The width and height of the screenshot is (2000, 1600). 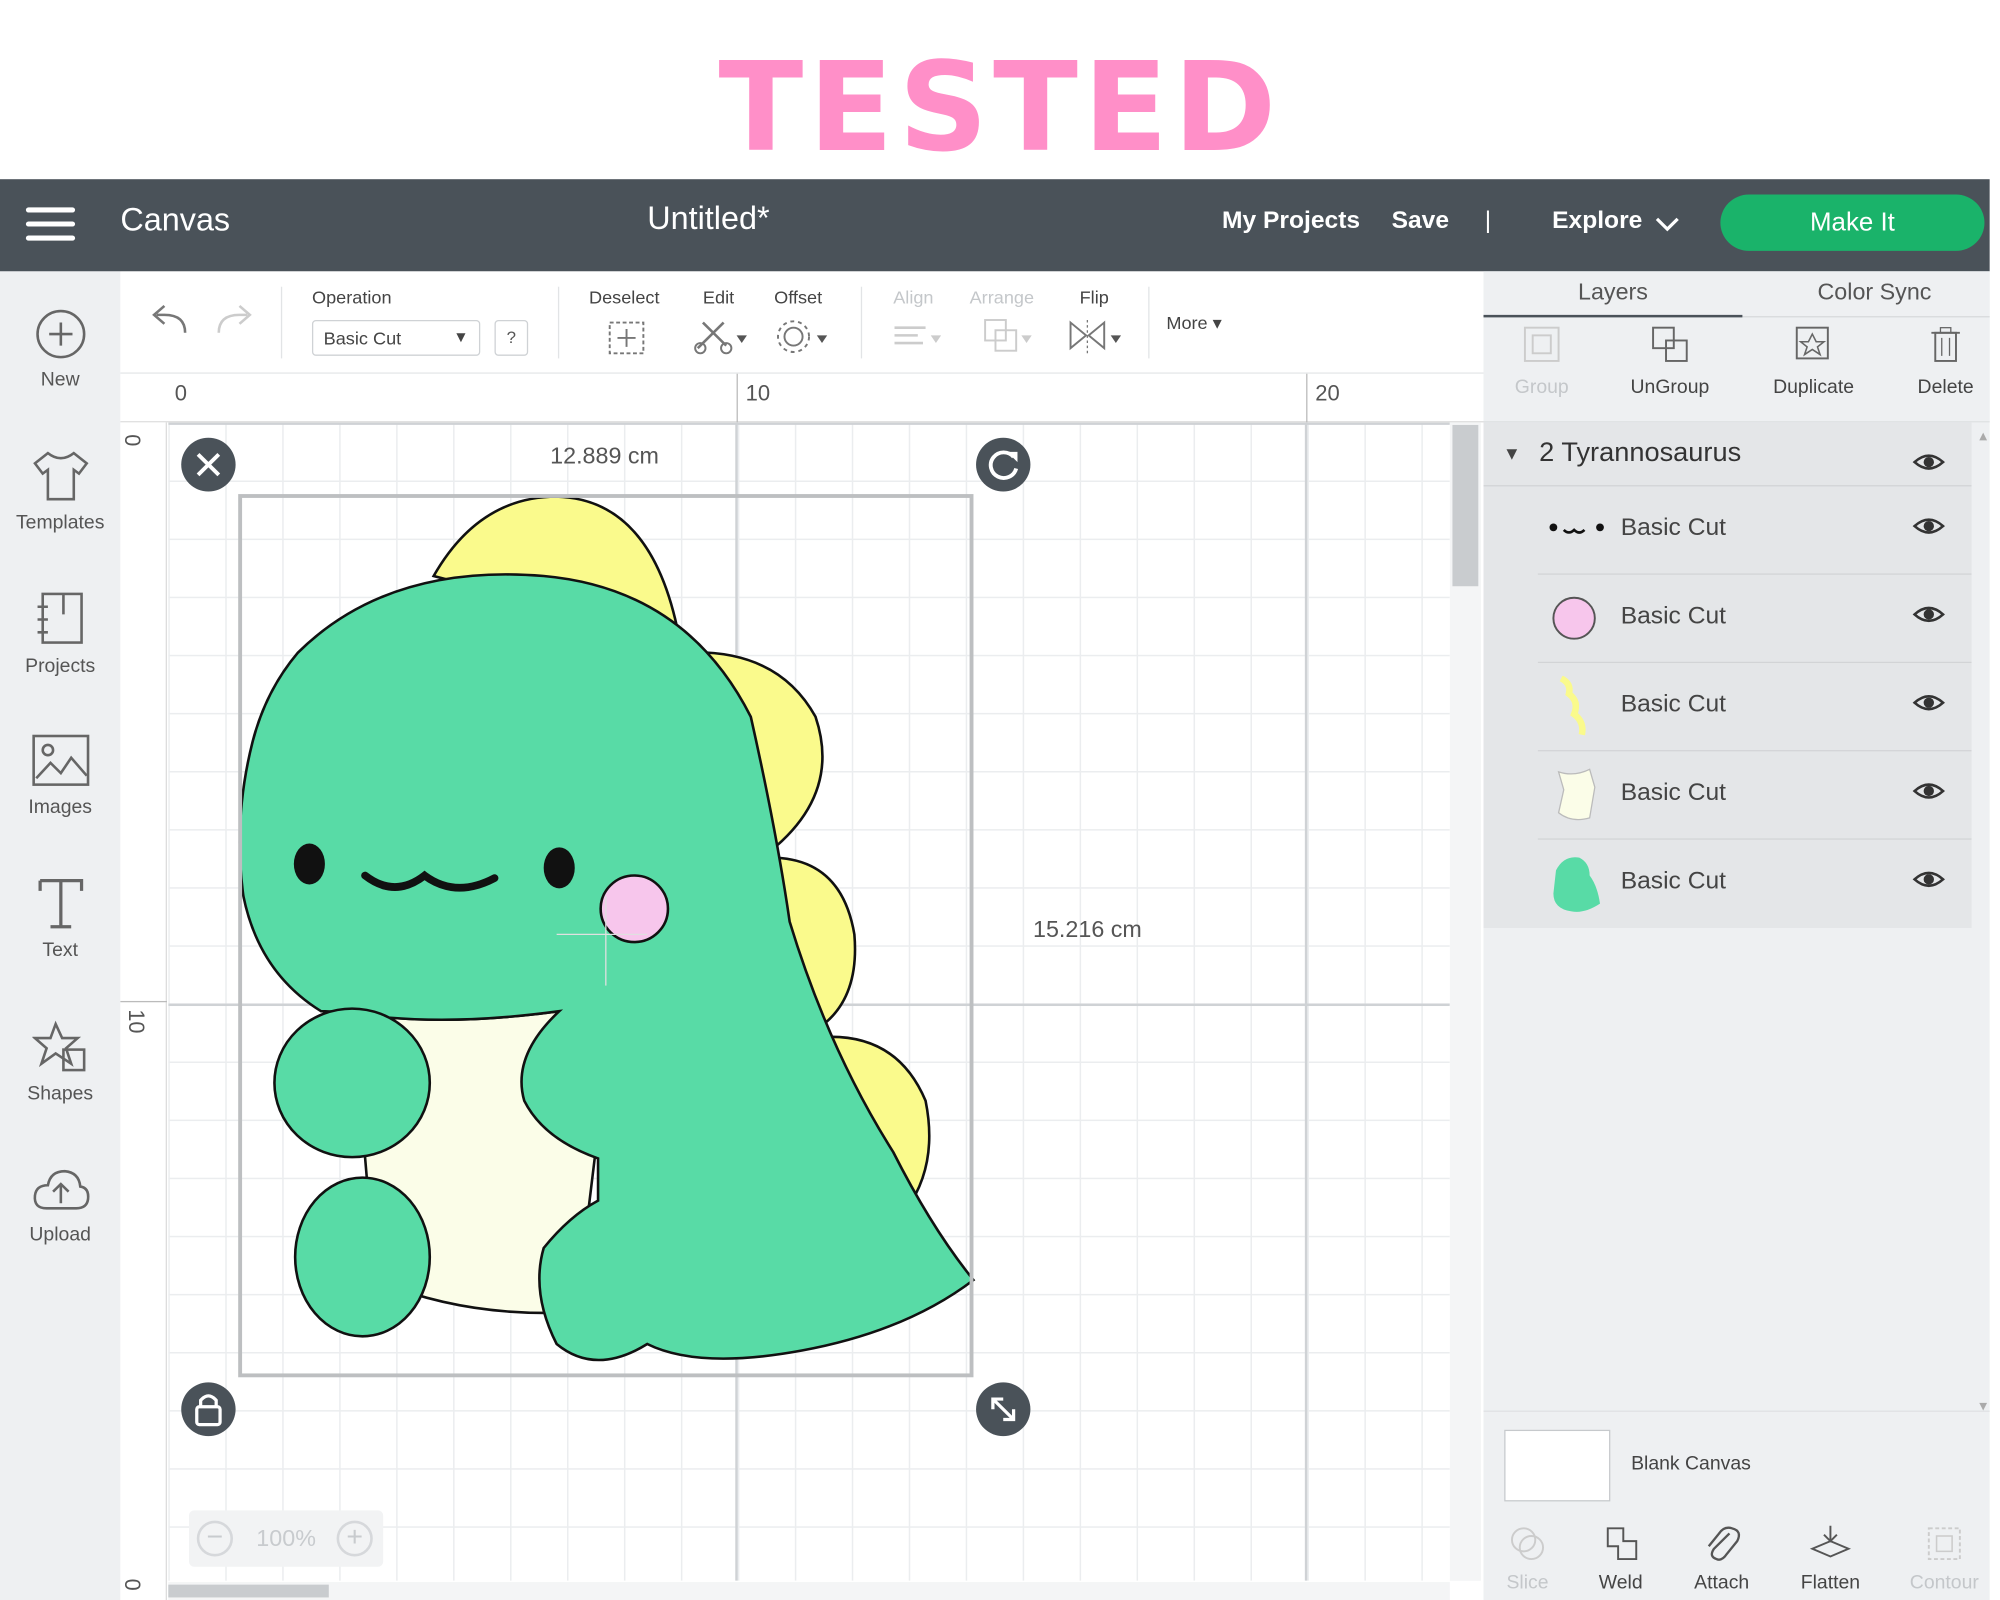 I want to click on ungroup-icon, so click(x=1670, y=344).